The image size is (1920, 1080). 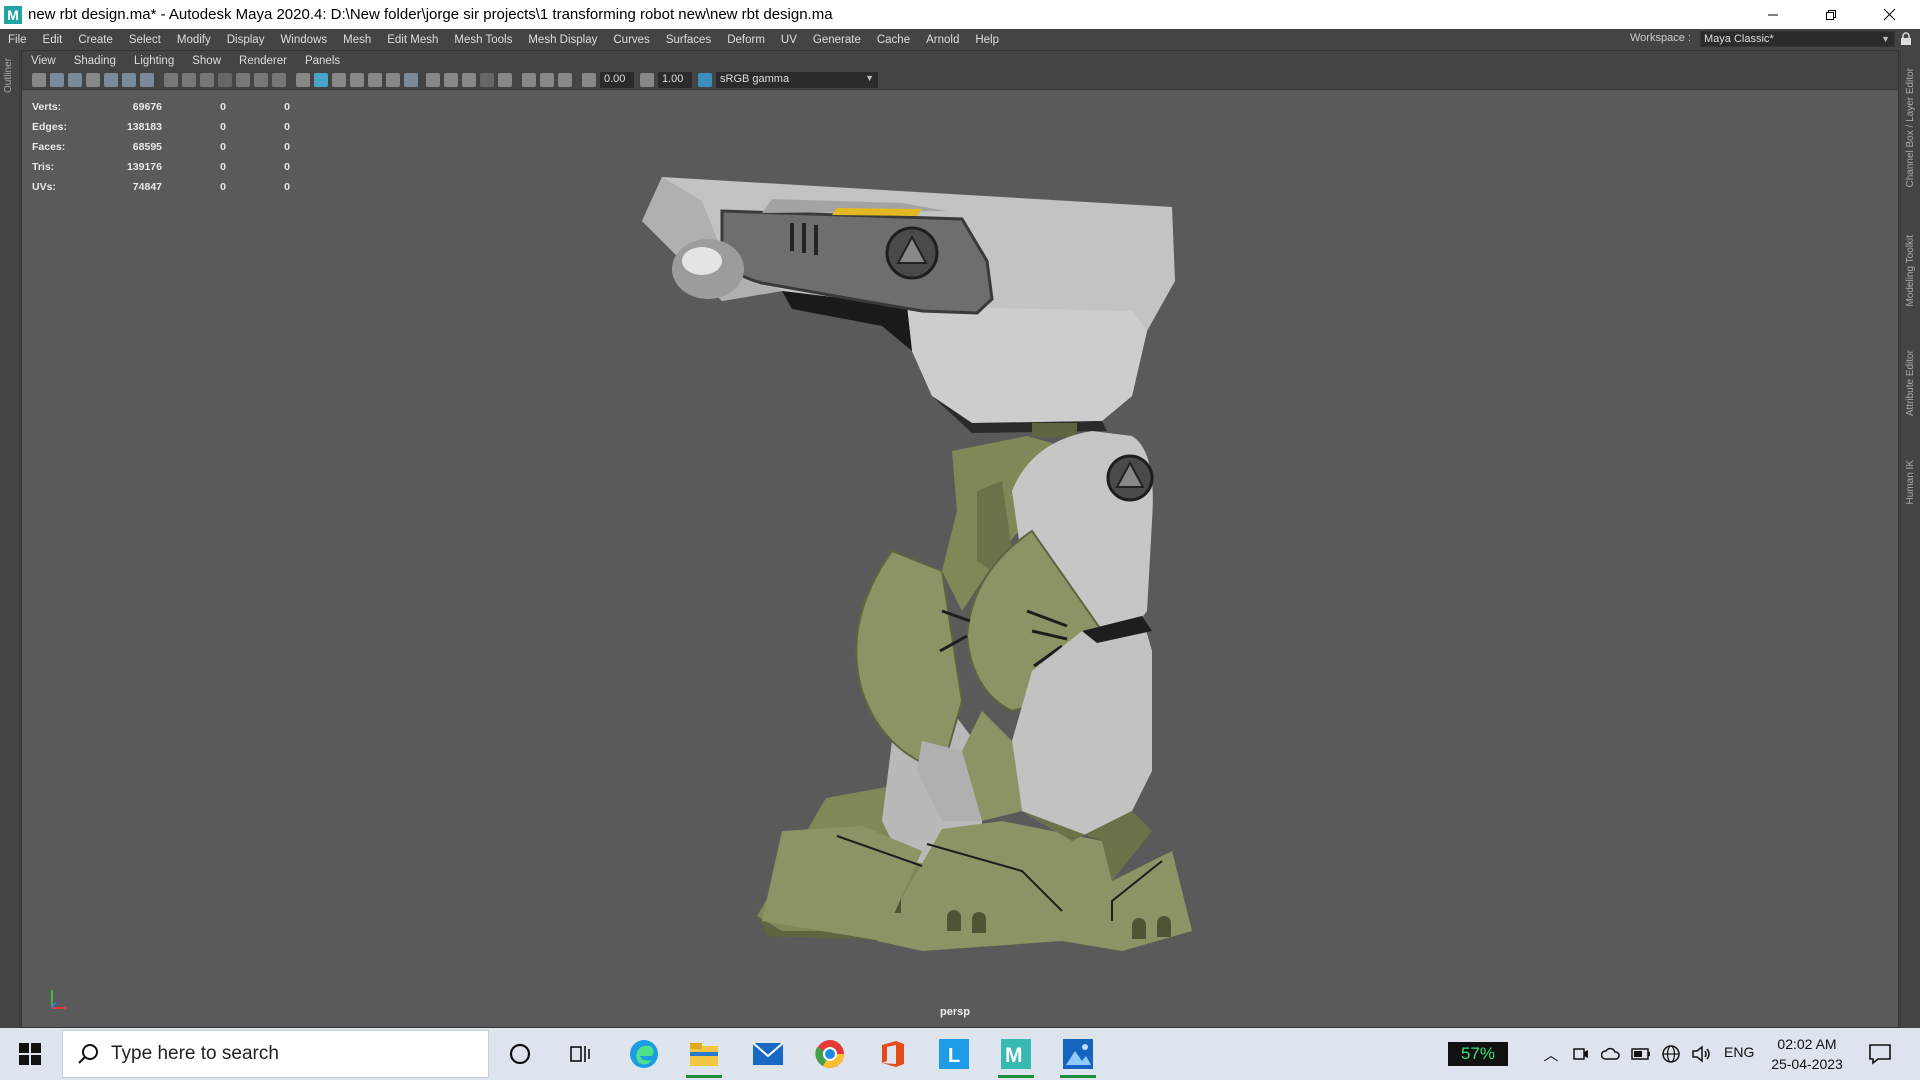 I want to click on svg-text: L, so click(x=954, y=1056).